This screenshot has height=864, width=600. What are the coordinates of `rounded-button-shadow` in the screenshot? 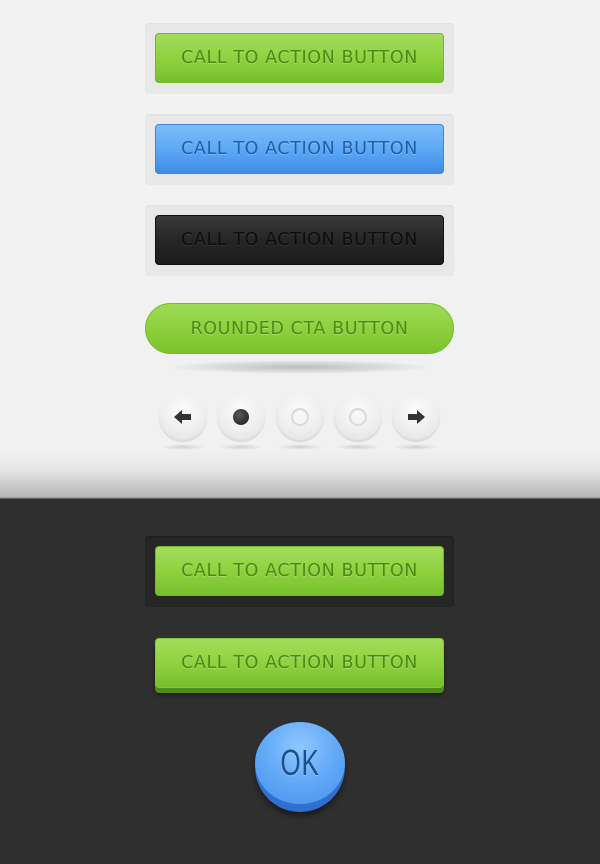 It's located at (300, 367).